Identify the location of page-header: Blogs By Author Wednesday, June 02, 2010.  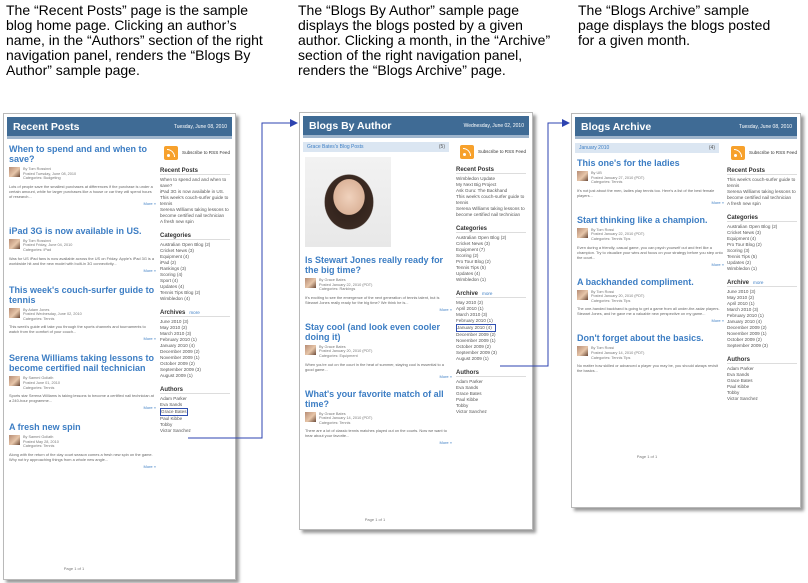
(416, 127).